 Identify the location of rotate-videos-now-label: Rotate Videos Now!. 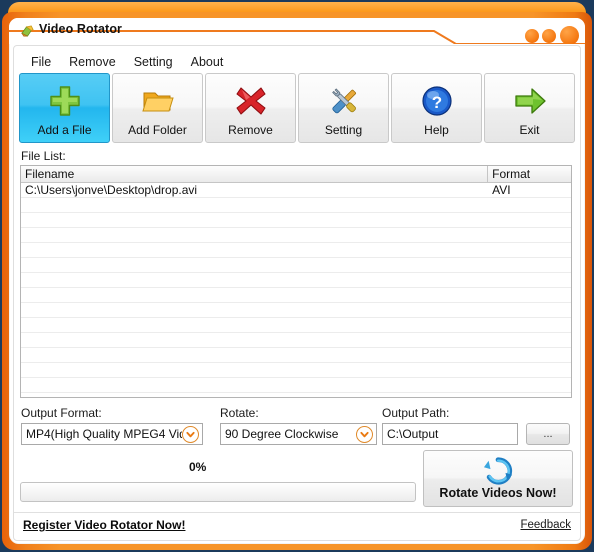
(498, 493).